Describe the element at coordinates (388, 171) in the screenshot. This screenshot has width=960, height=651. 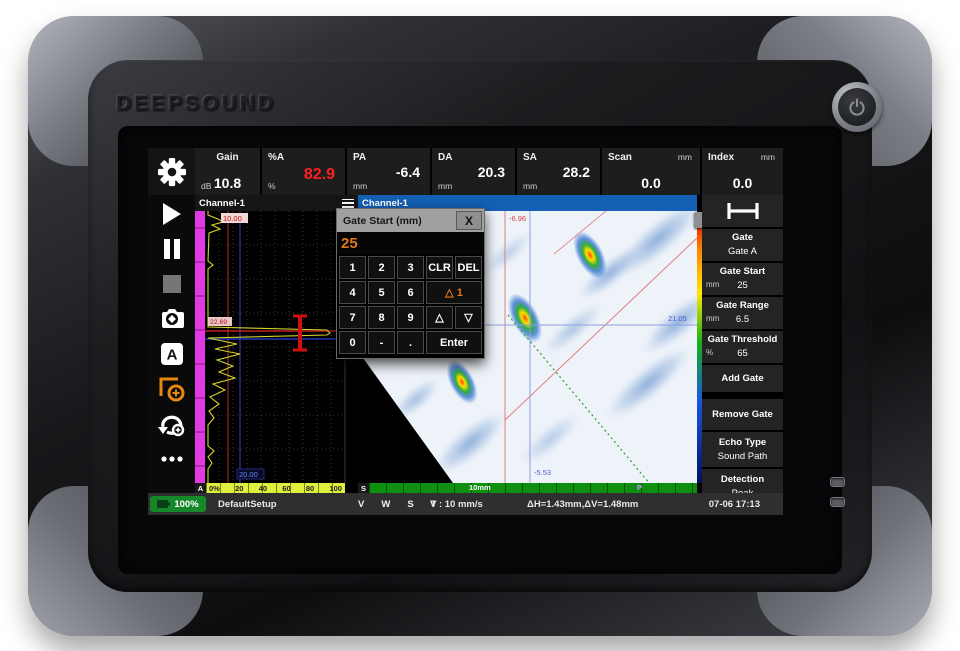
I see `pa-readout: PA mm -6.4` at that location.